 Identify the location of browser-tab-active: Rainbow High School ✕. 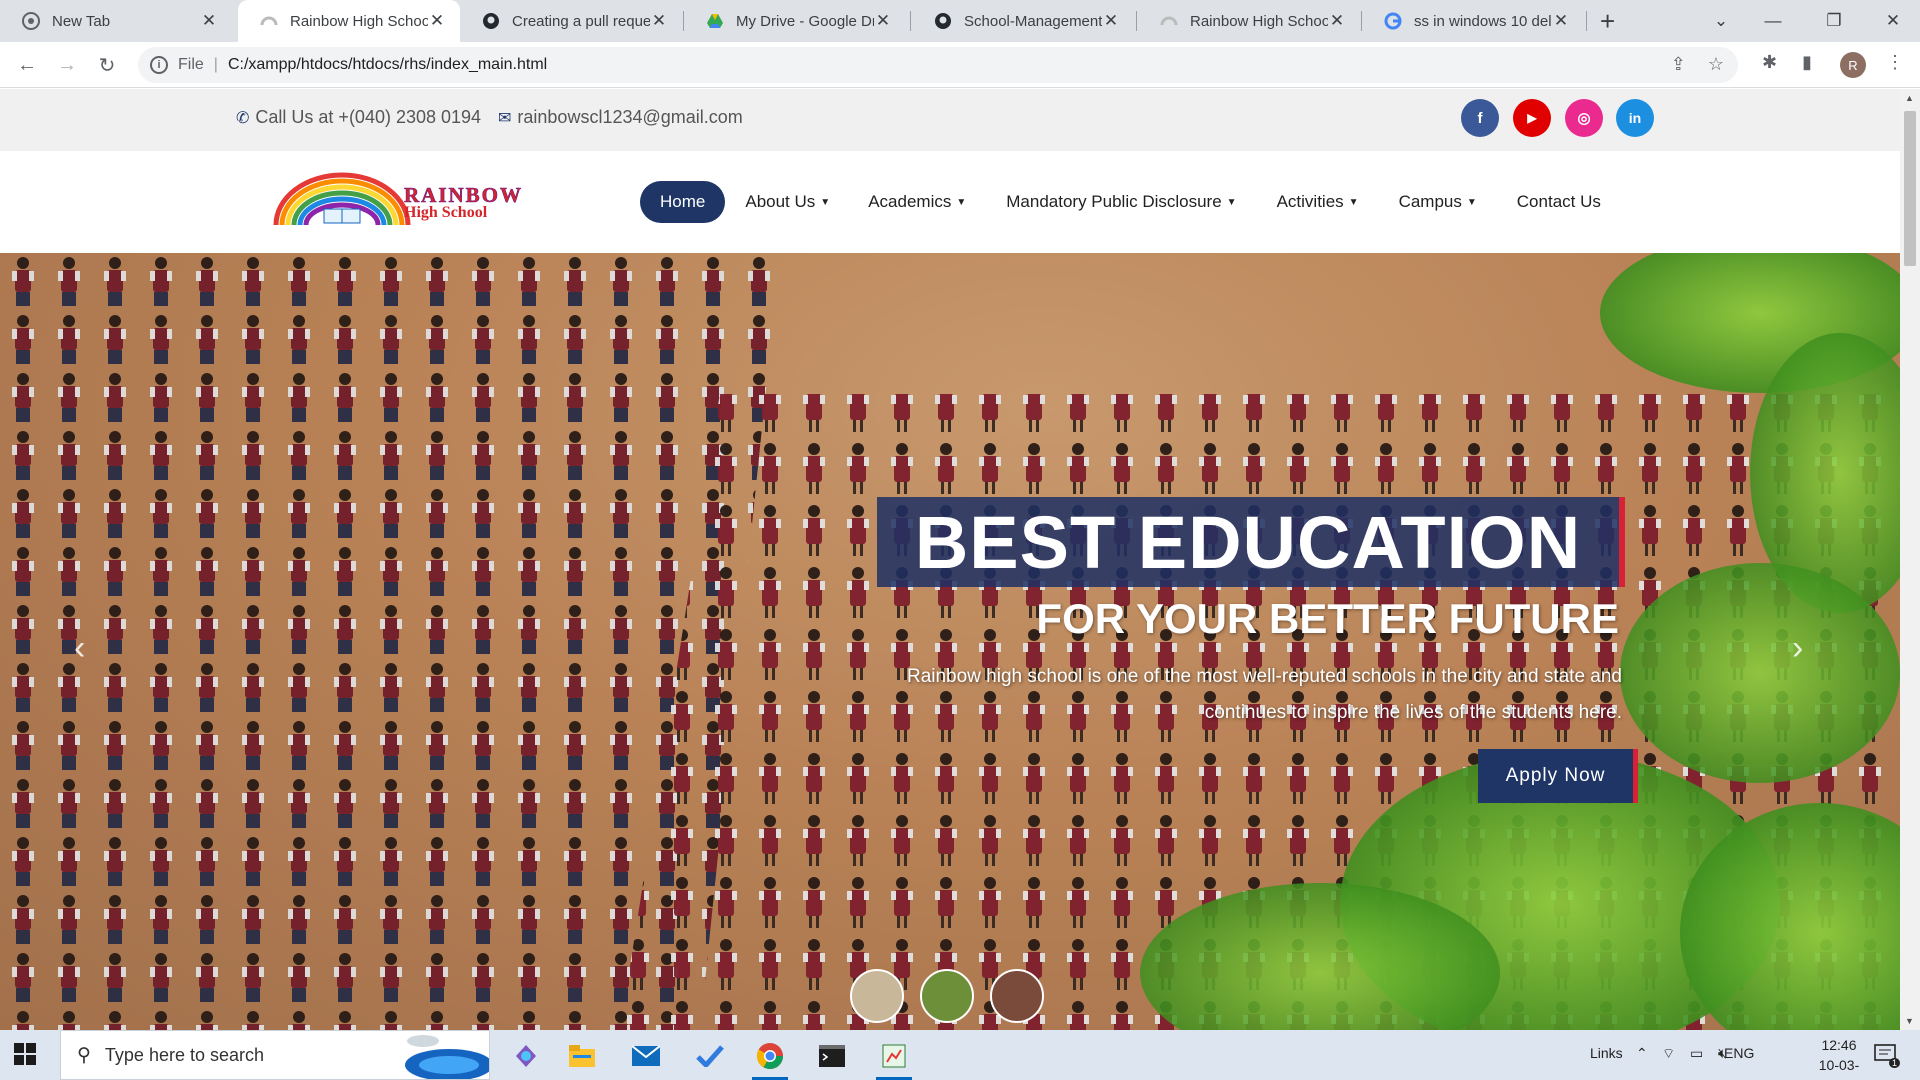
(349, 21).